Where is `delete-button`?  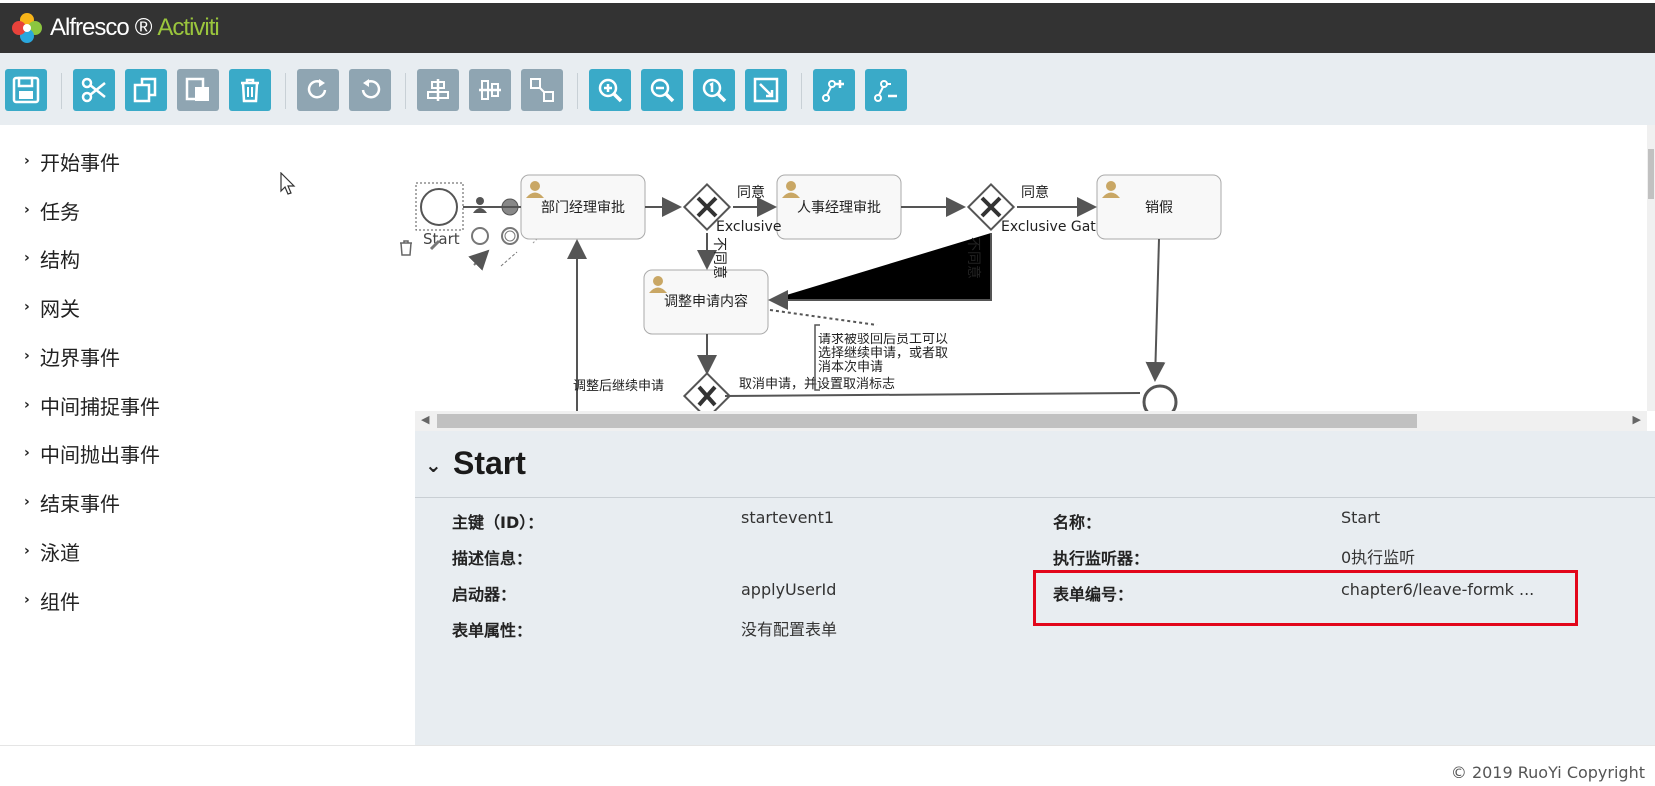
delete-button is located at coordinates (250, 90).